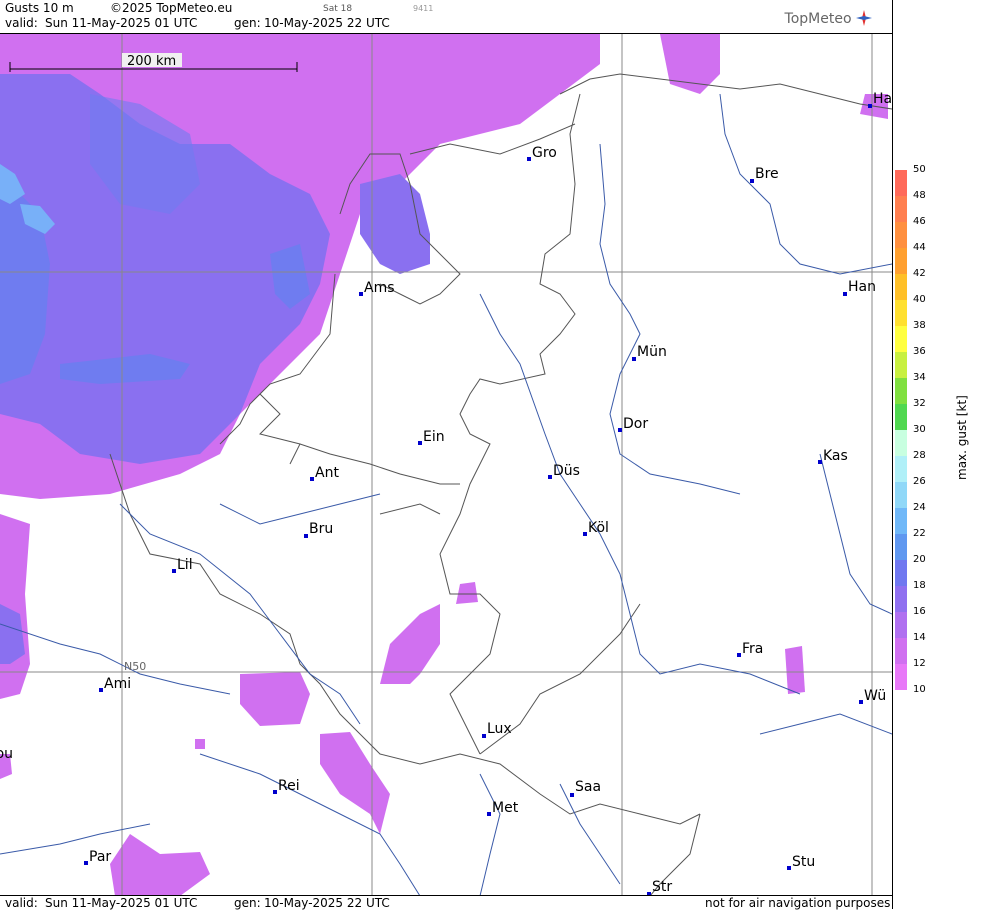 The height and width of the screenshot is (910, 983). I want to click on city-ami: Ami, so click(115, 684).